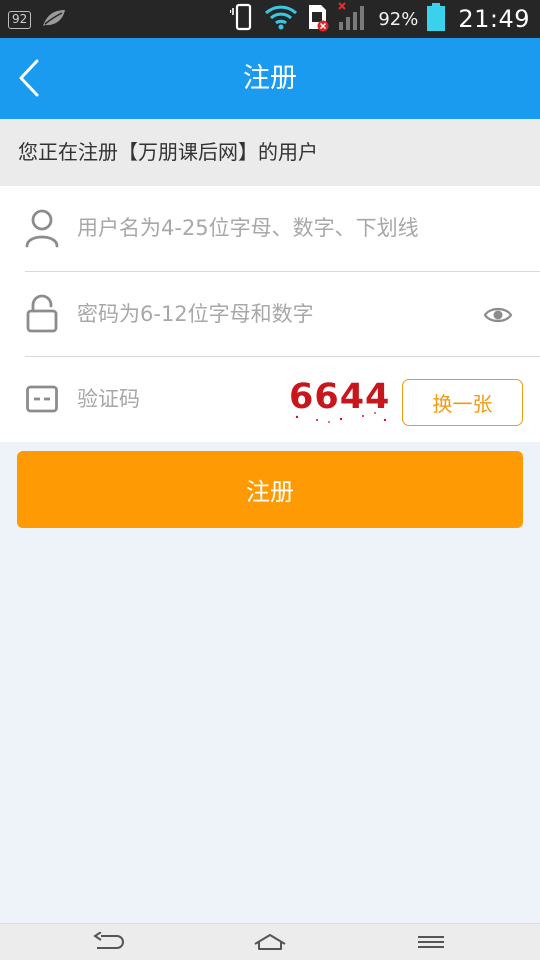 The width and height of the screenshot is (540, 960). I want to click on header-bar: 注册, so click(270, 78).